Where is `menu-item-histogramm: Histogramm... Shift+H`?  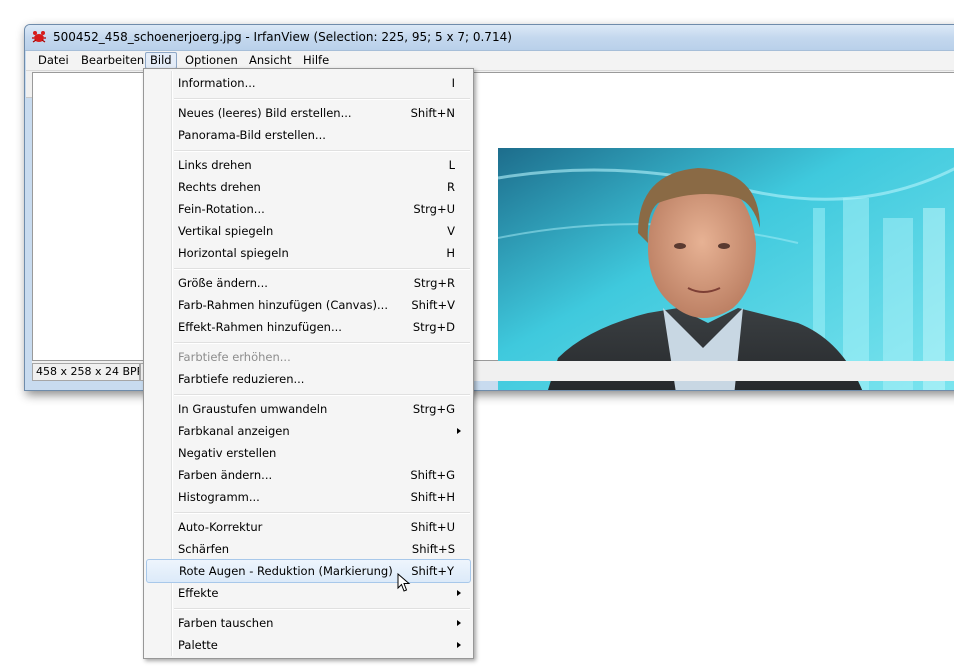 menu-item-histogramm: Histogramm... Shift+H is located at coordinates (308, 497).